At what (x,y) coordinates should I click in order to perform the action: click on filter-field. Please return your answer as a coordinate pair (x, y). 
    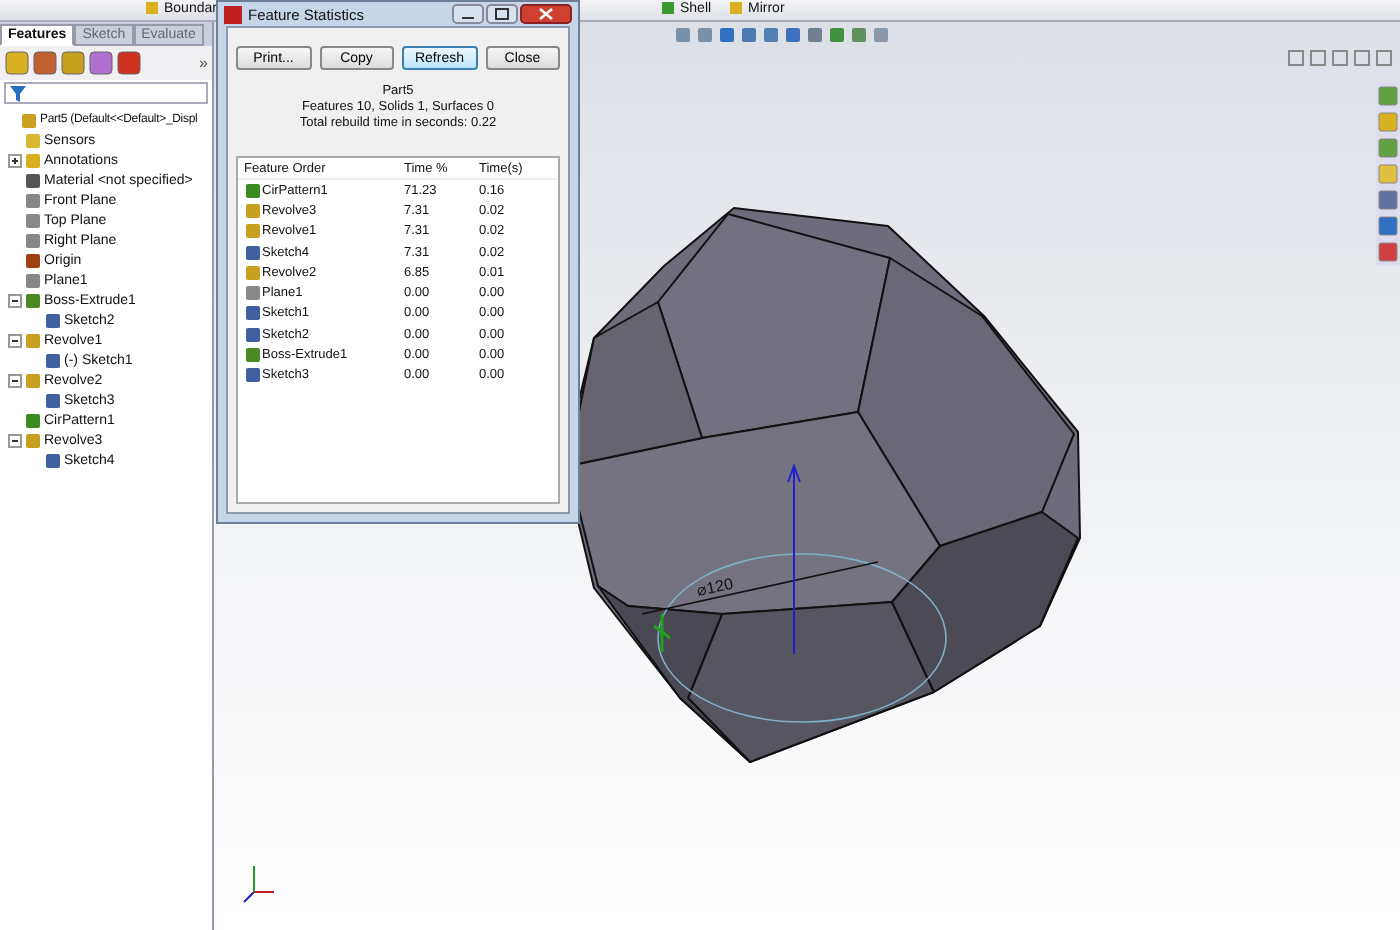
    Looking at the image, I should click on (106, 93).